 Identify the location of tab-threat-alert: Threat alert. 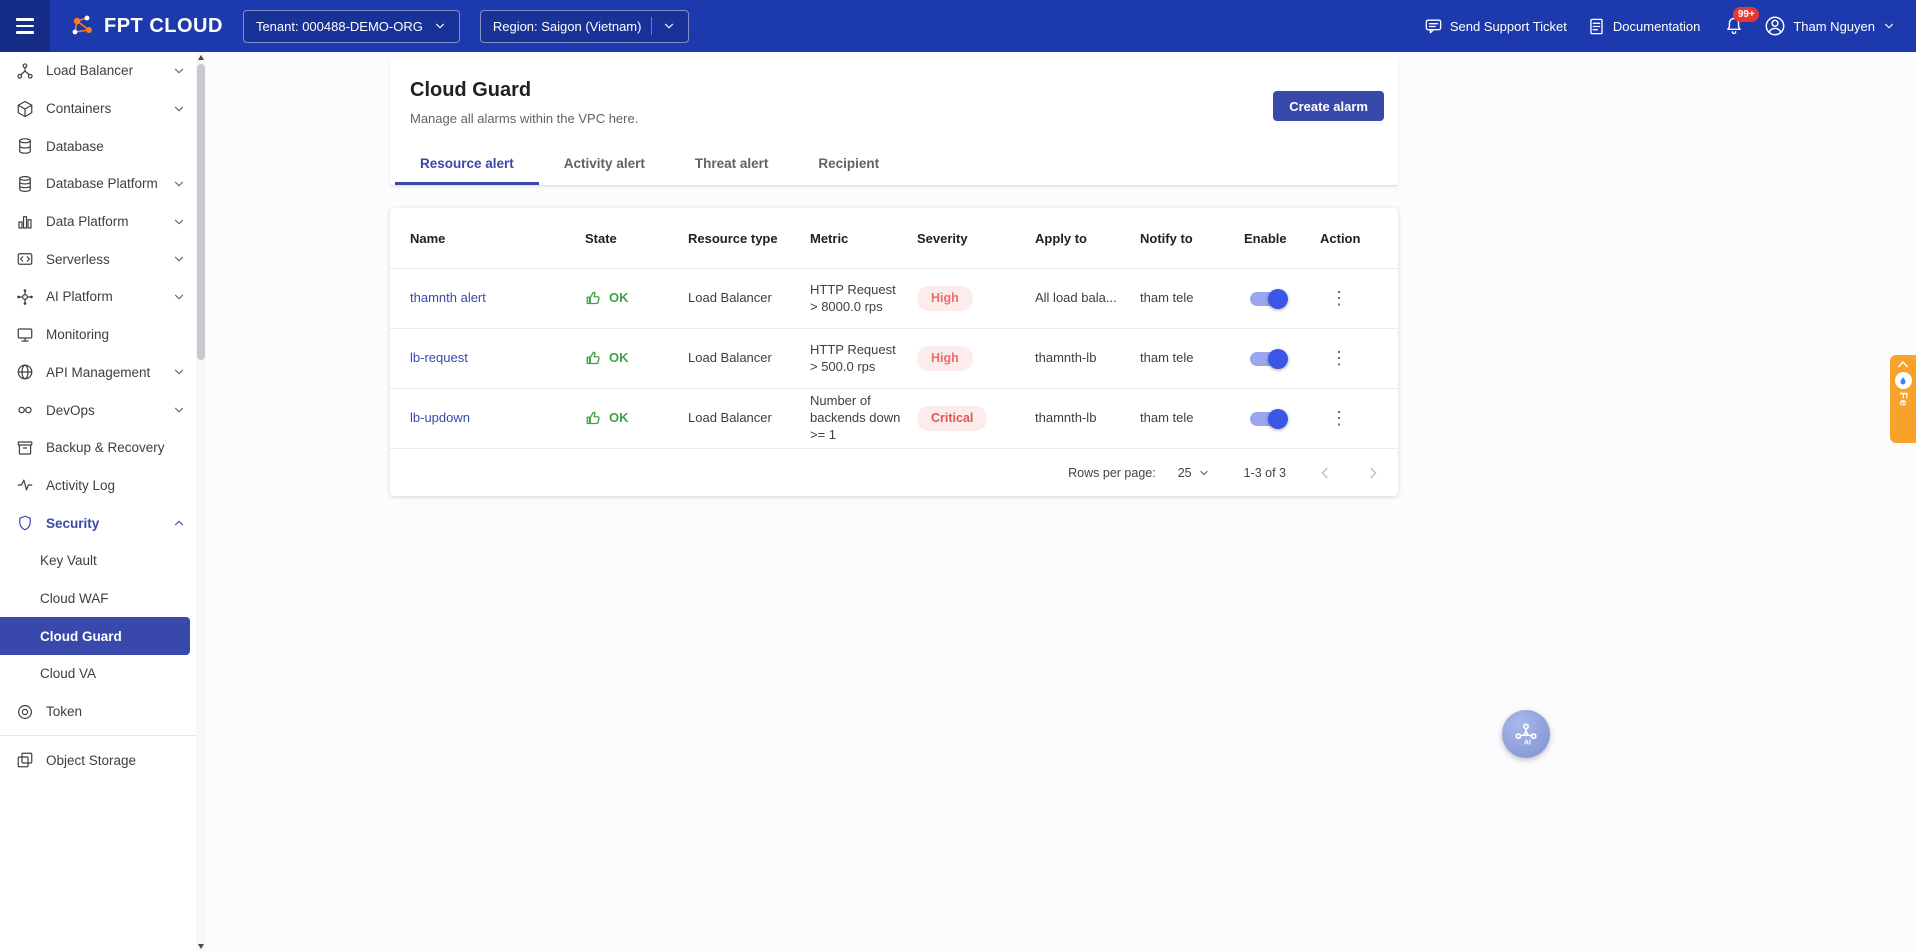
(732, 163).